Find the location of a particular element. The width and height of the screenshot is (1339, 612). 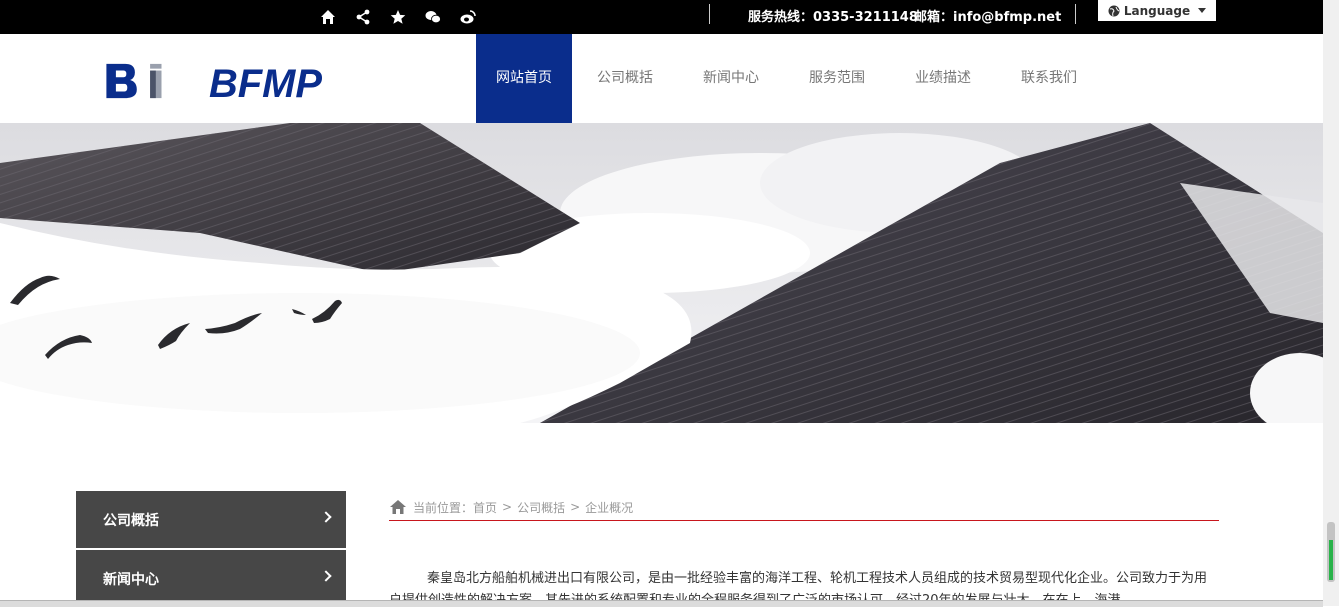

language-label: Language is located at coordinates (1157, 10).